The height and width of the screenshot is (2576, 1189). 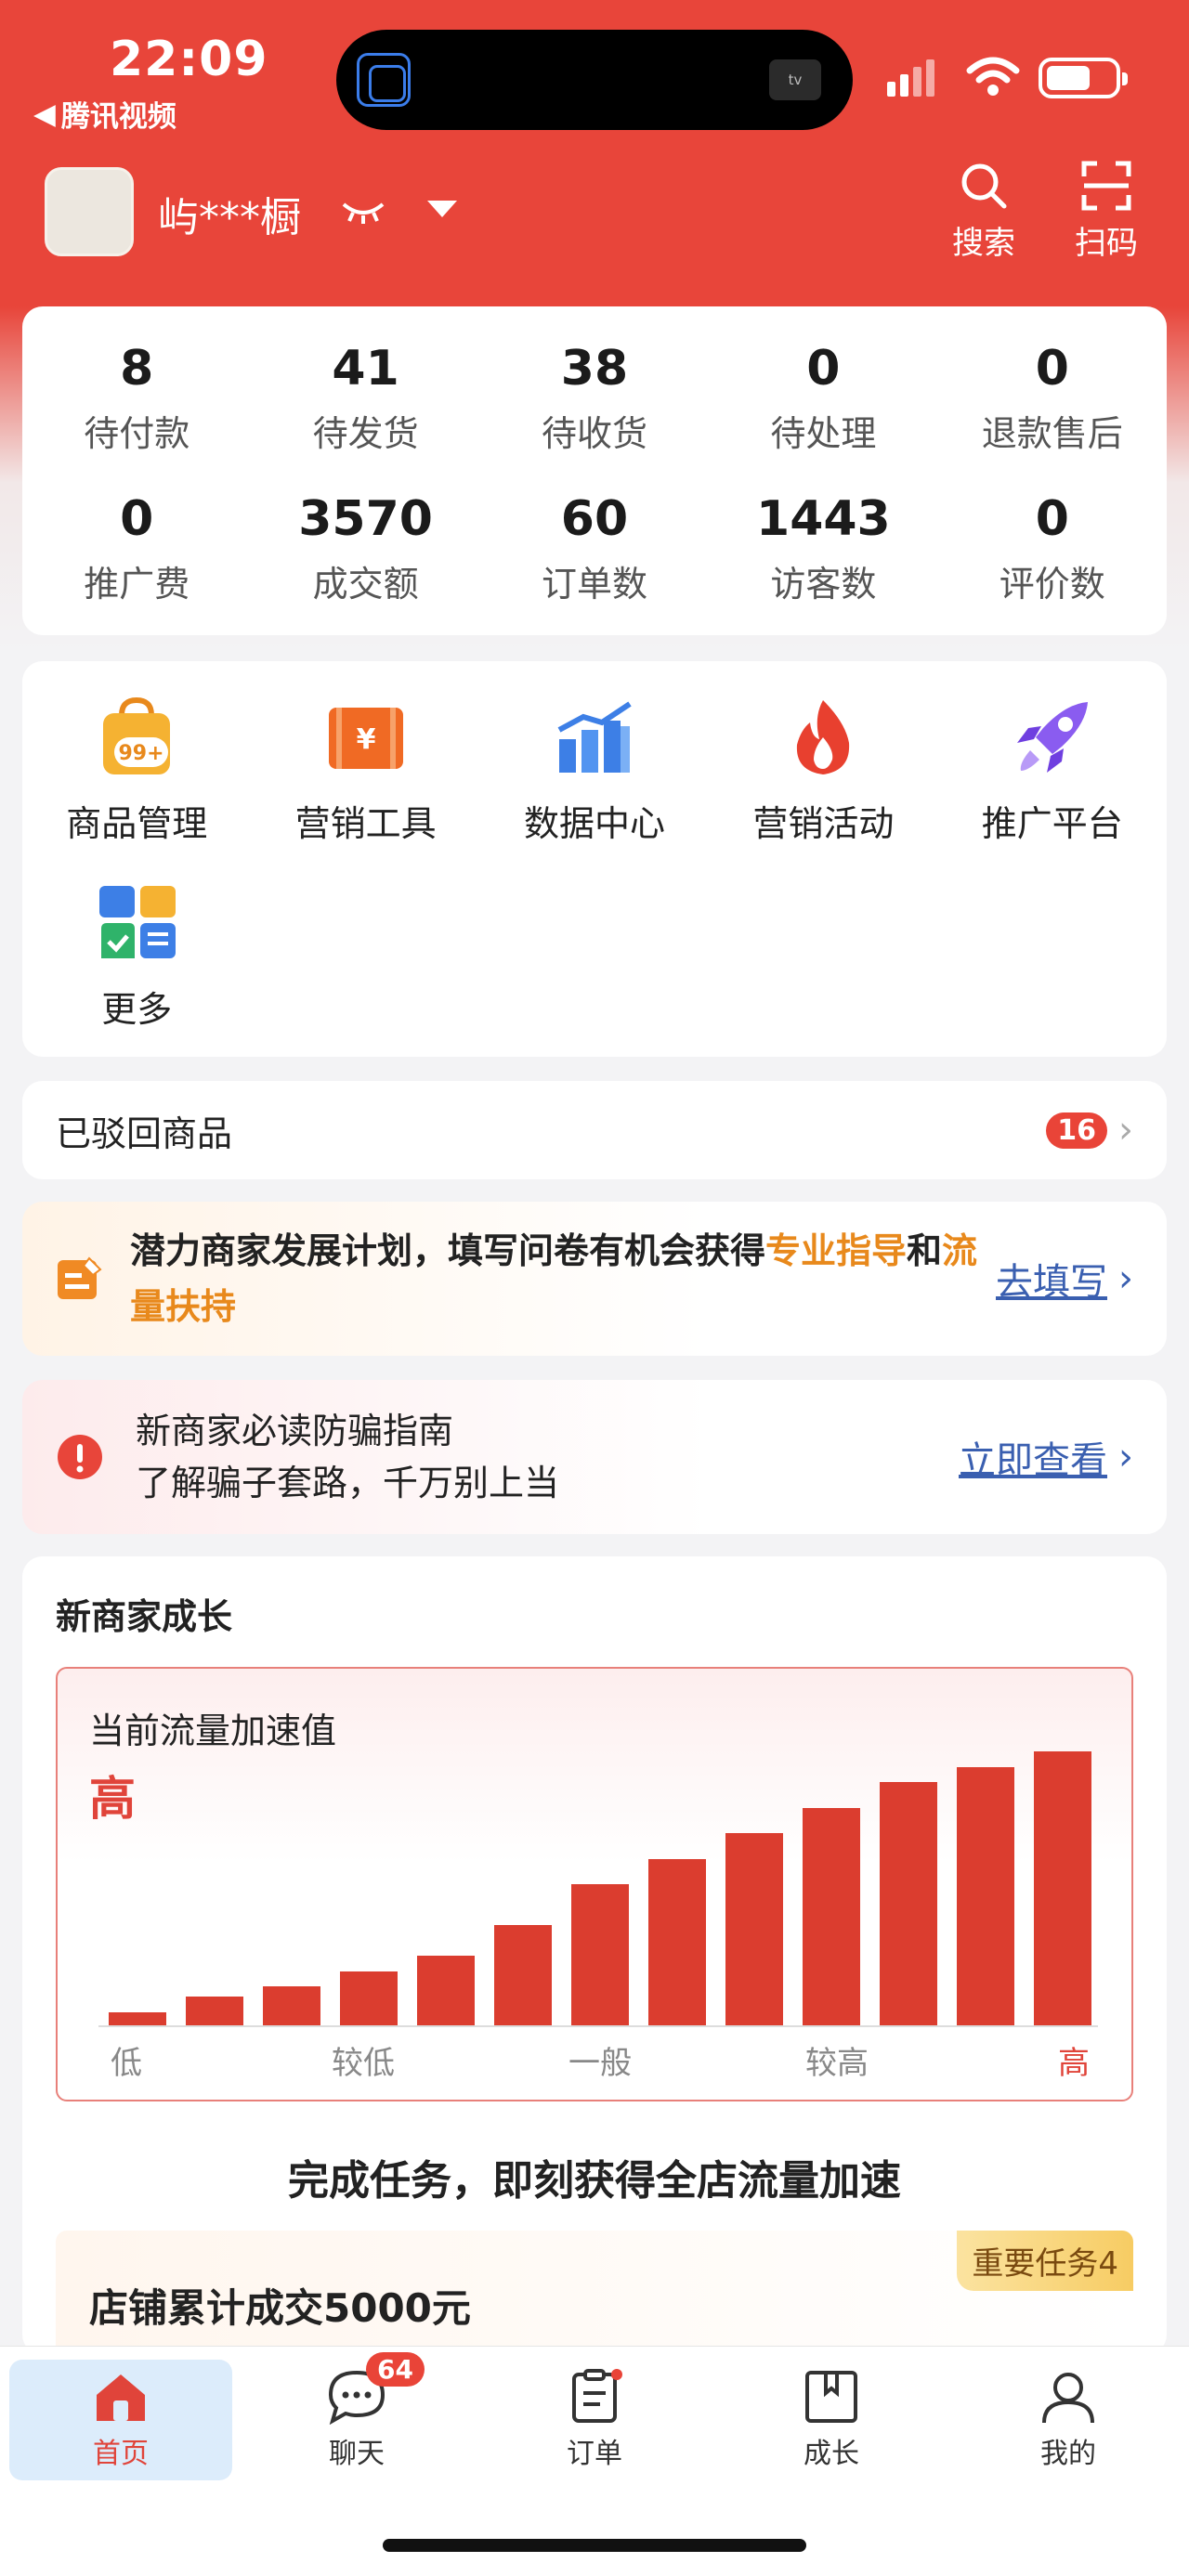 What do you see at coordinates (598, 2026) in the screenshot?
I see `x-axis` at bounding box center [598, 2026].